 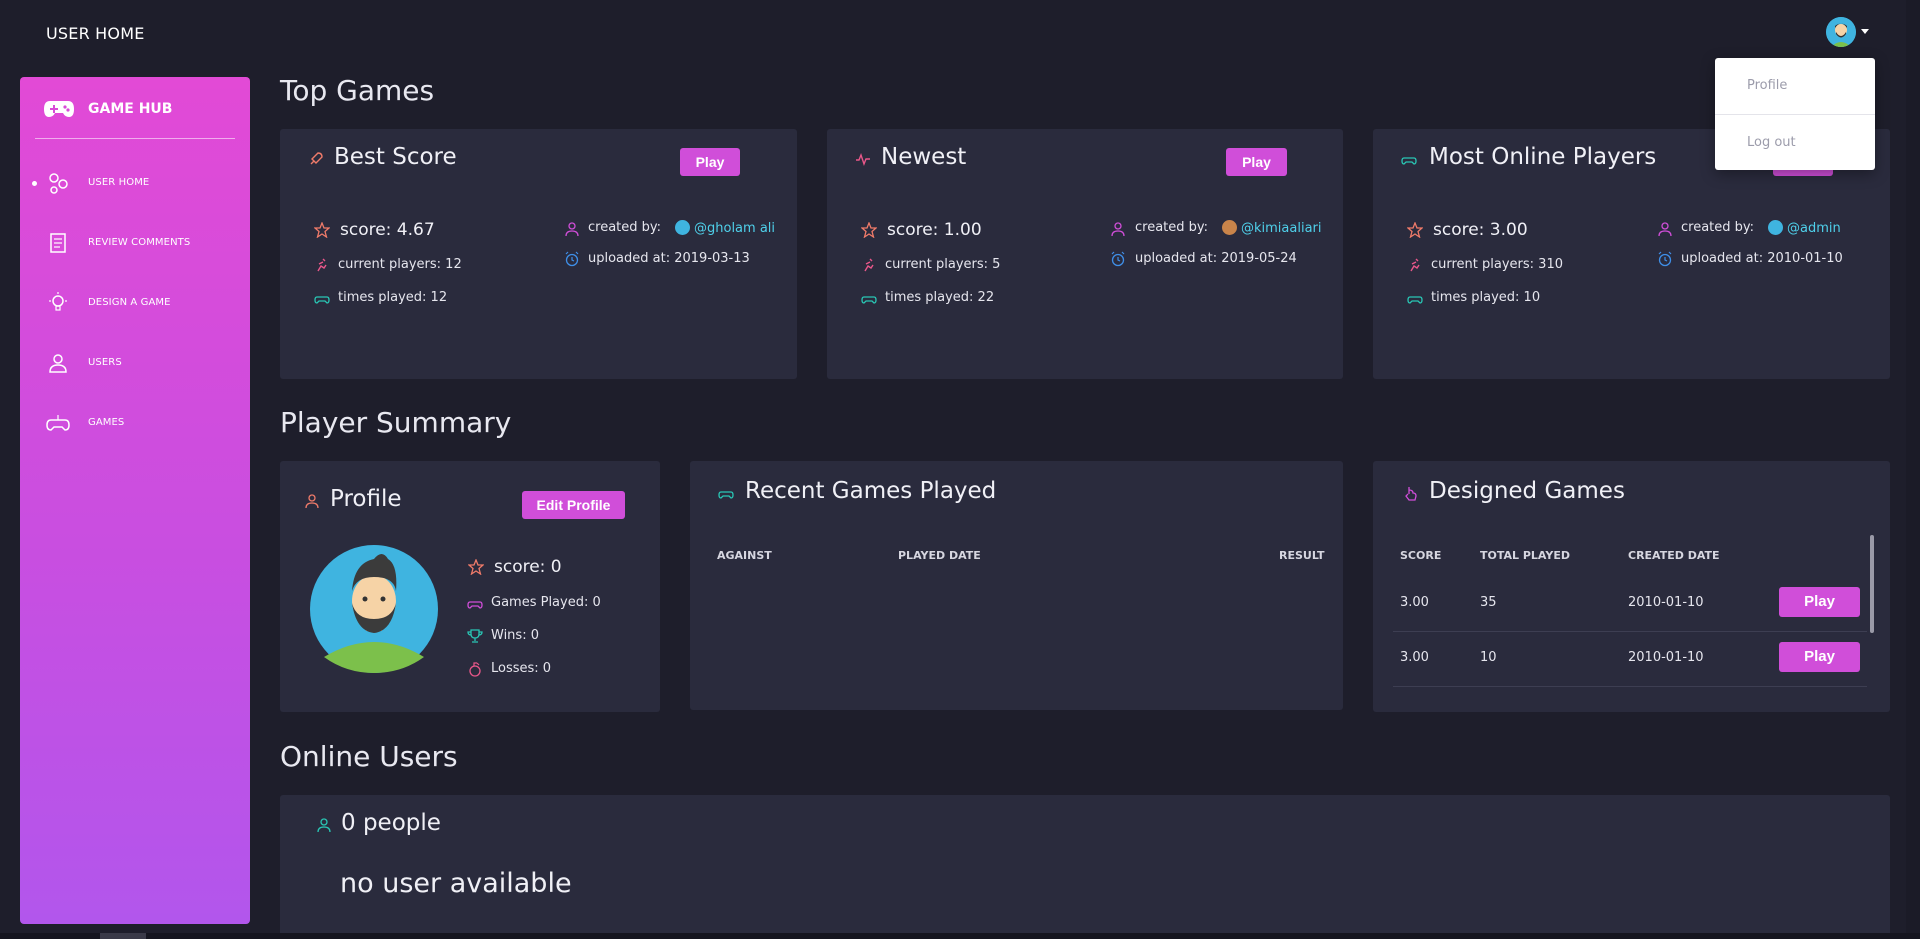 I want to click on active-indicator, so click(x=34, y=183).